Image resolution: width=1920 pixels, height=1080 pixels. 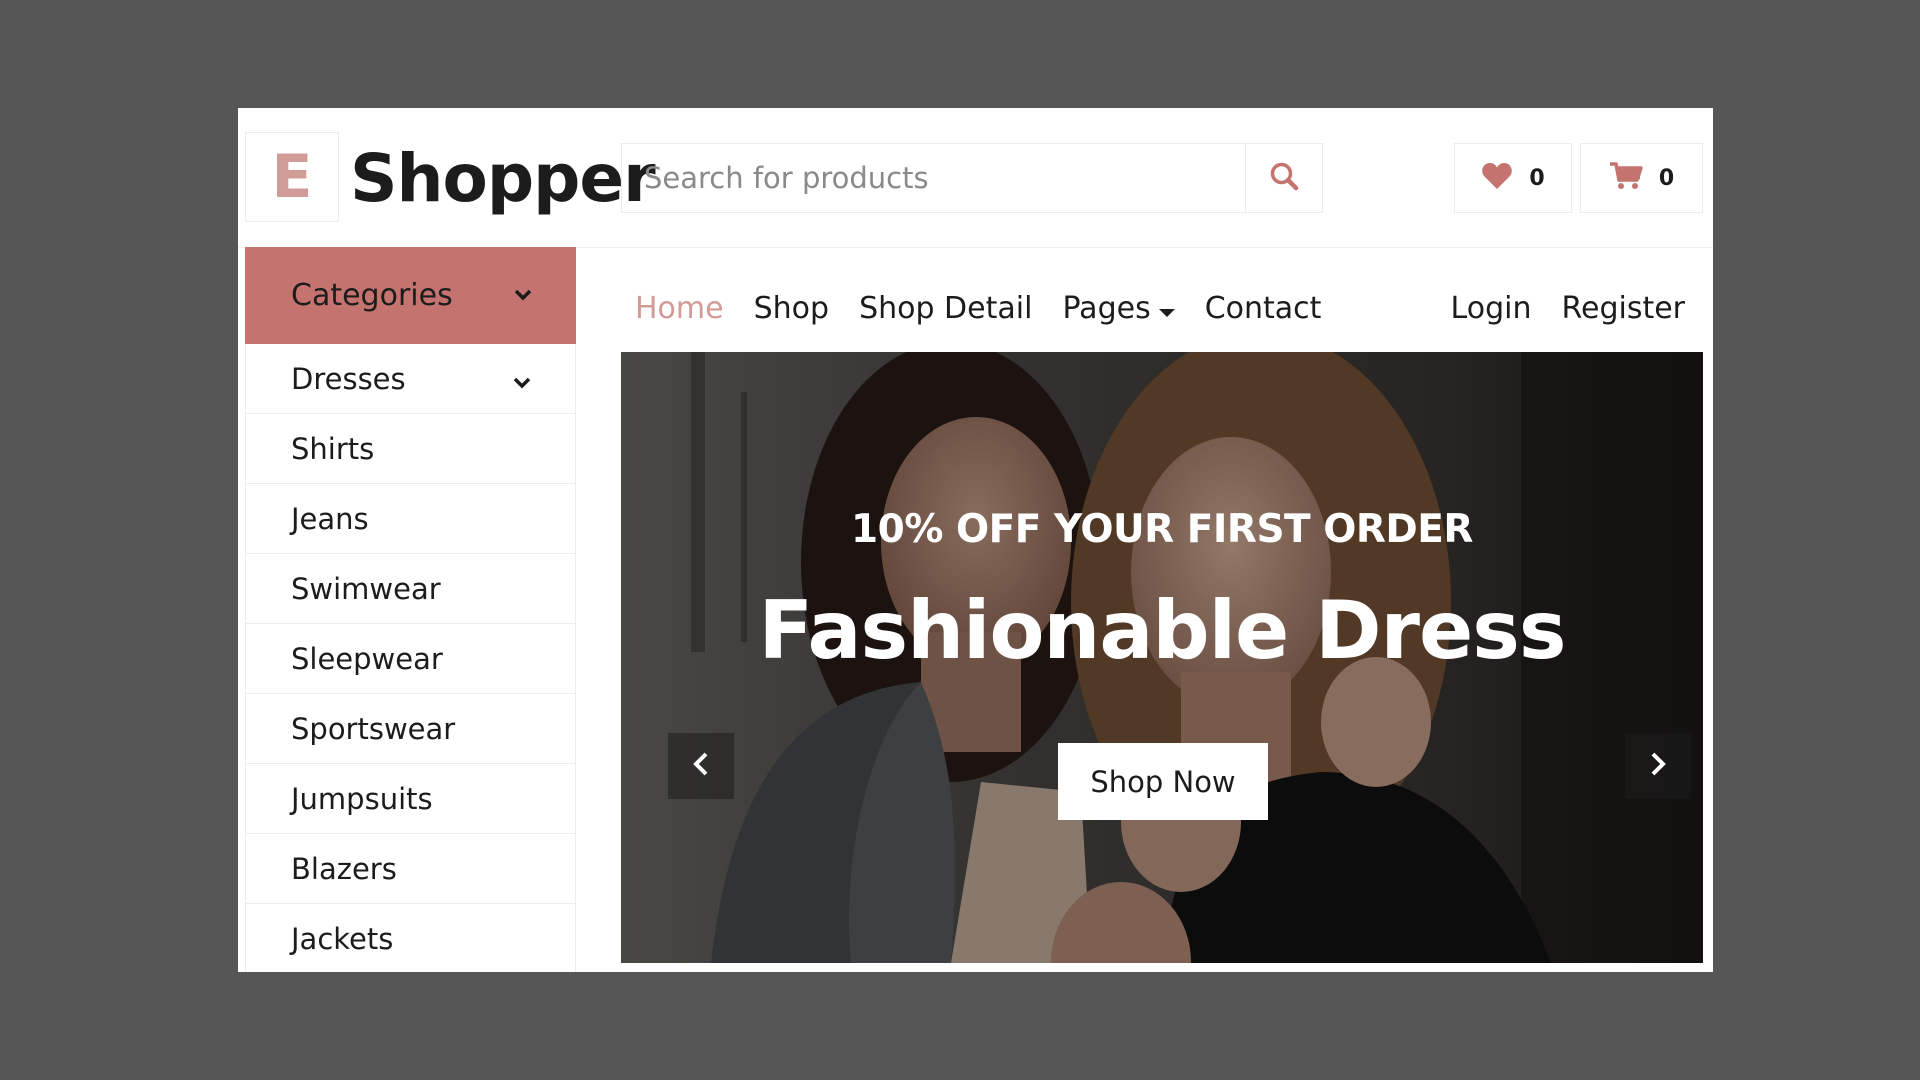 I want to click on category-item-blazers: Blazers, so click(x=410, y=869).